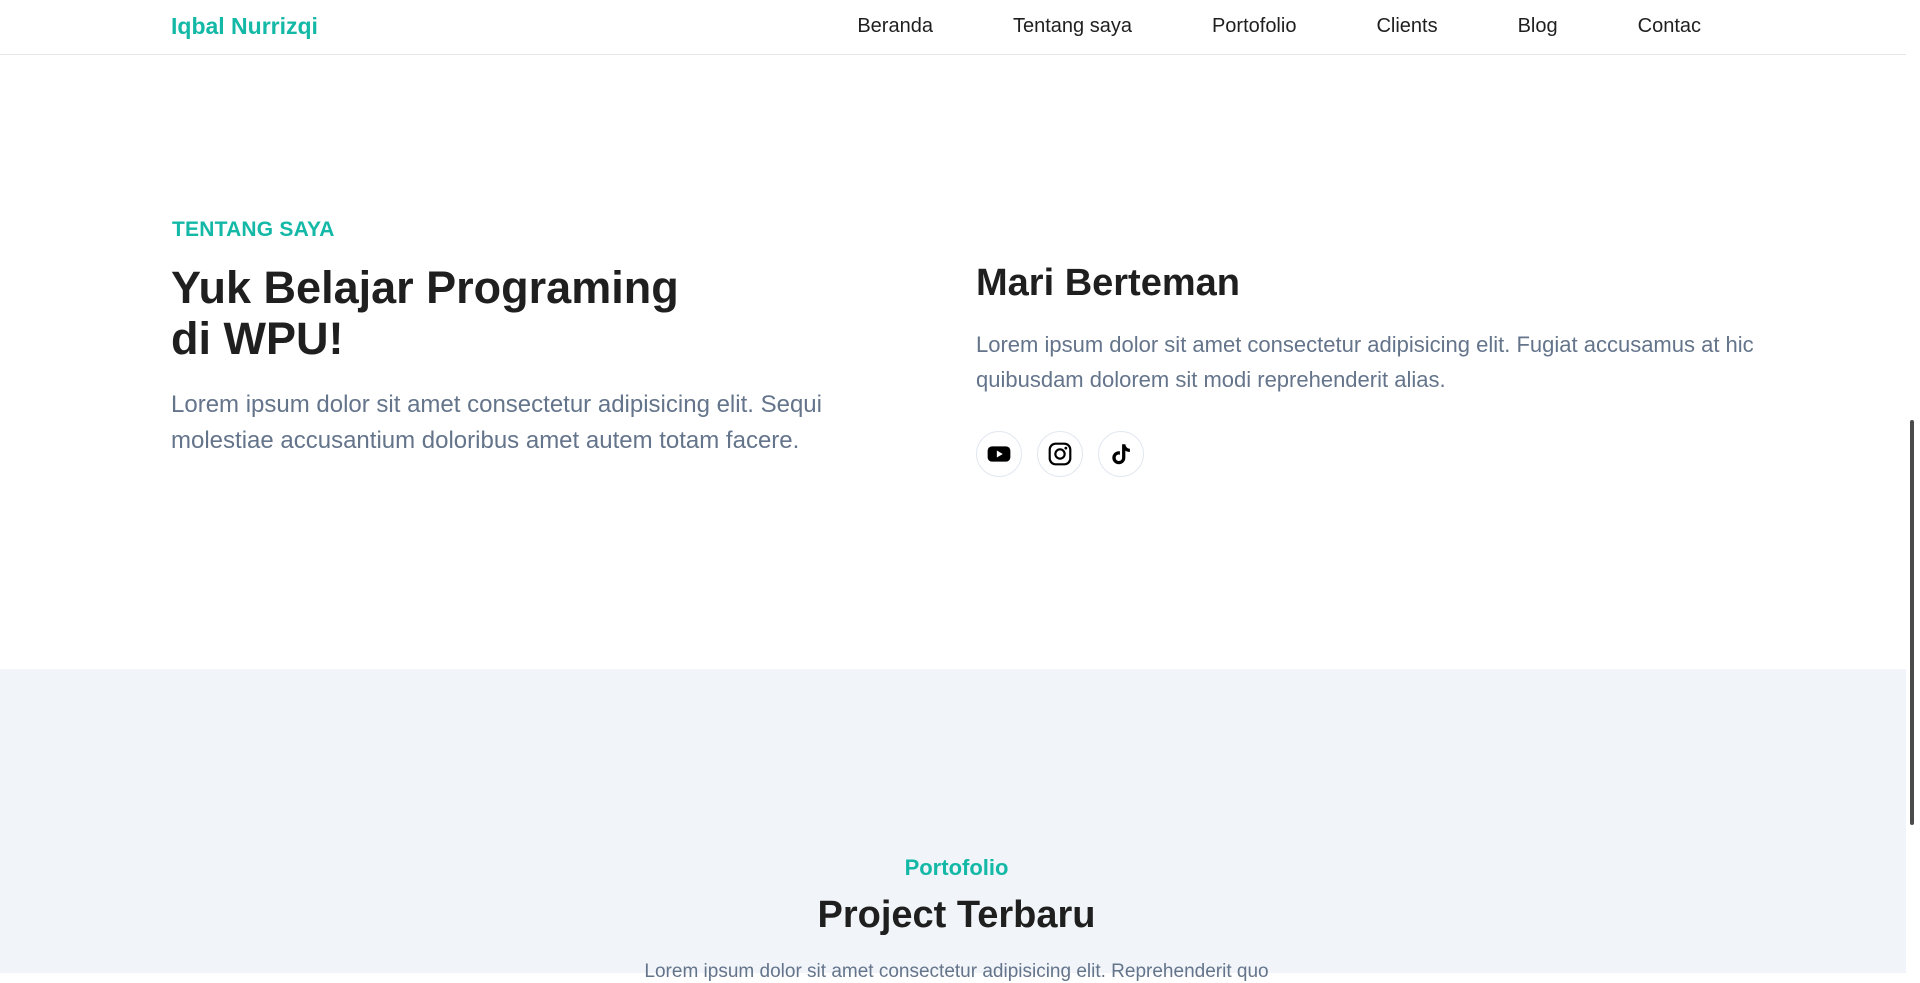 This screenshot has height=983, width=1920. Describe the element at coordinates (1072, 26) in the screenshot. I see `nav-link-tentang-saya: Tentang saya` at that location.